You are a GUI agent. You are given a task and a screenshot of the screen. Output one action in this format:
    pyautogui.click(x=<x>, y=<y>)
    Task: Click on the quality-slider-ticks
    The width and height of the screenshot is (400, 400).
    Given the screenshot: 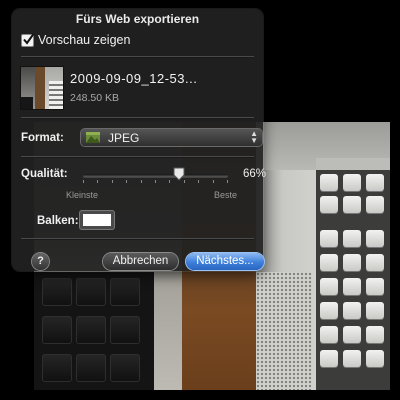 What is the action you would take?
    pyautogui.click(x=155, y=182)
    